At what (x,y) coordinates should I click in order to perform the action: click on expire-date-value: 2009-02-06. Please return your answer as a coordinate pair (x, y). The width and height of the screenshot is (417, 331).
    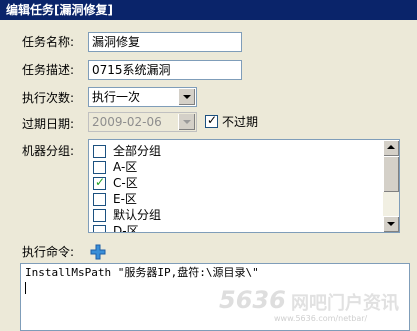
    Looking at the image, I should click on (127, 122).